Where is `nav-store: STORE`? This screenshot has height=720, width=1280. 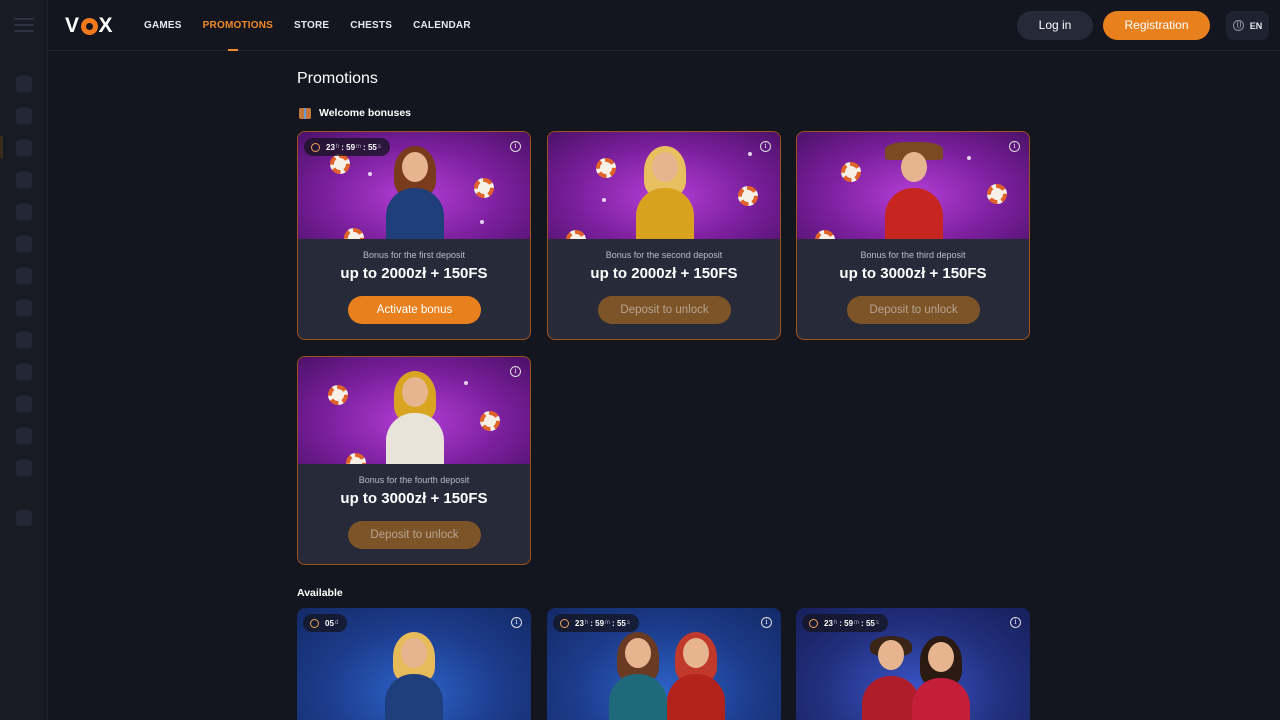
nav-store: STORE is located at coordinates (311, 25).